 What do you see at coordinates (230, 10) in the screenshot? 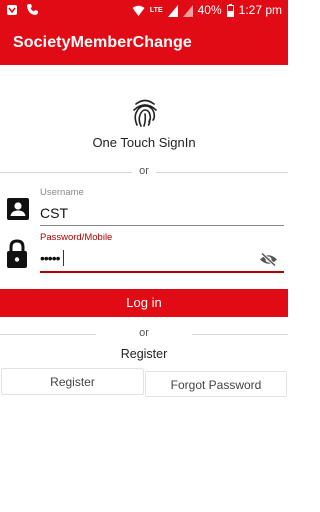
I see `battery-icon` at bounding box center [230, 10].